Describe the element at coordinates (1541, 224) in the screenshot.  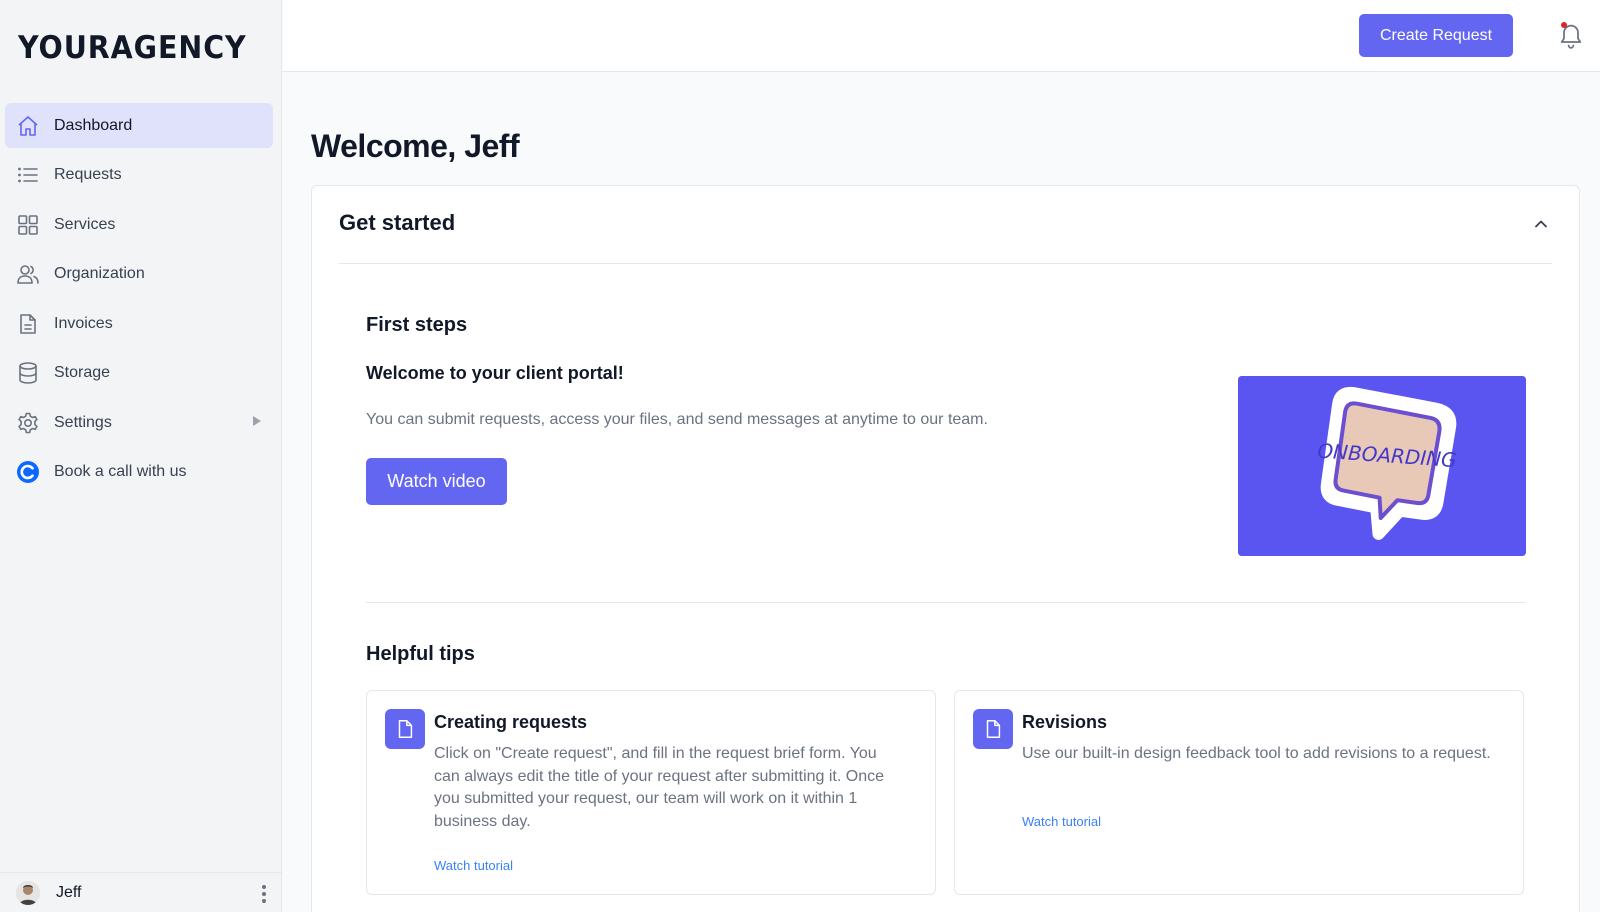
I see `chevron-up-icon` at that location.